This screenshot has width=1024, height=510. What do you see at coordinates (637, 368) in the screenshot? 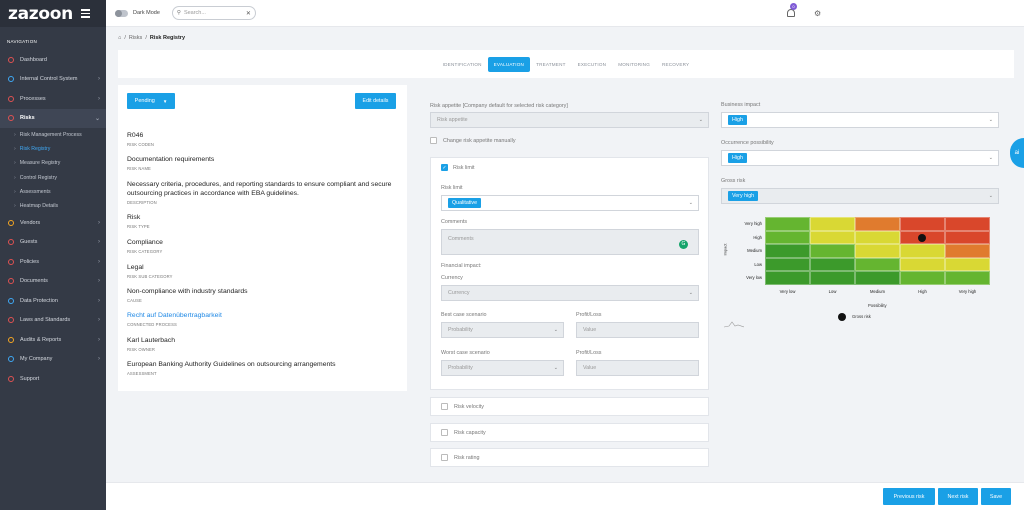
I see `worst-case-value-input: Value` at bounding box center [637, 368].